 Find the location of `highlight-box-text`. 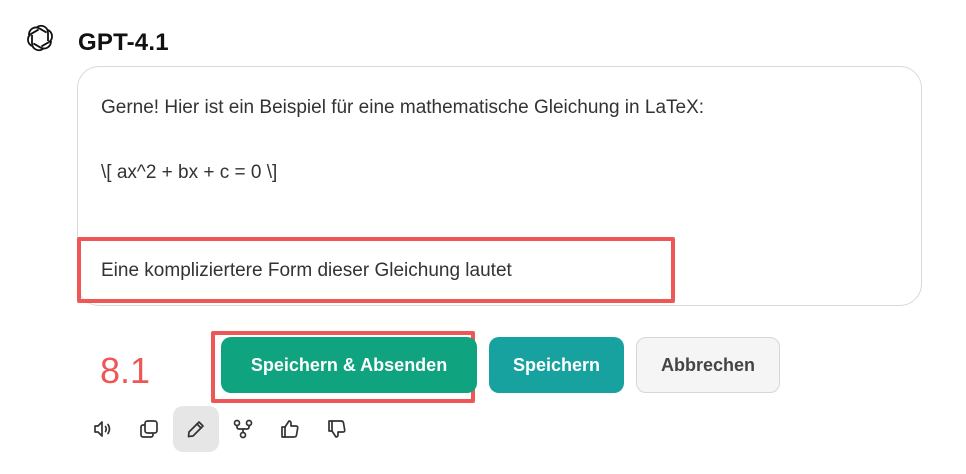

highlight-box-text is located at coordinates (376, 270).